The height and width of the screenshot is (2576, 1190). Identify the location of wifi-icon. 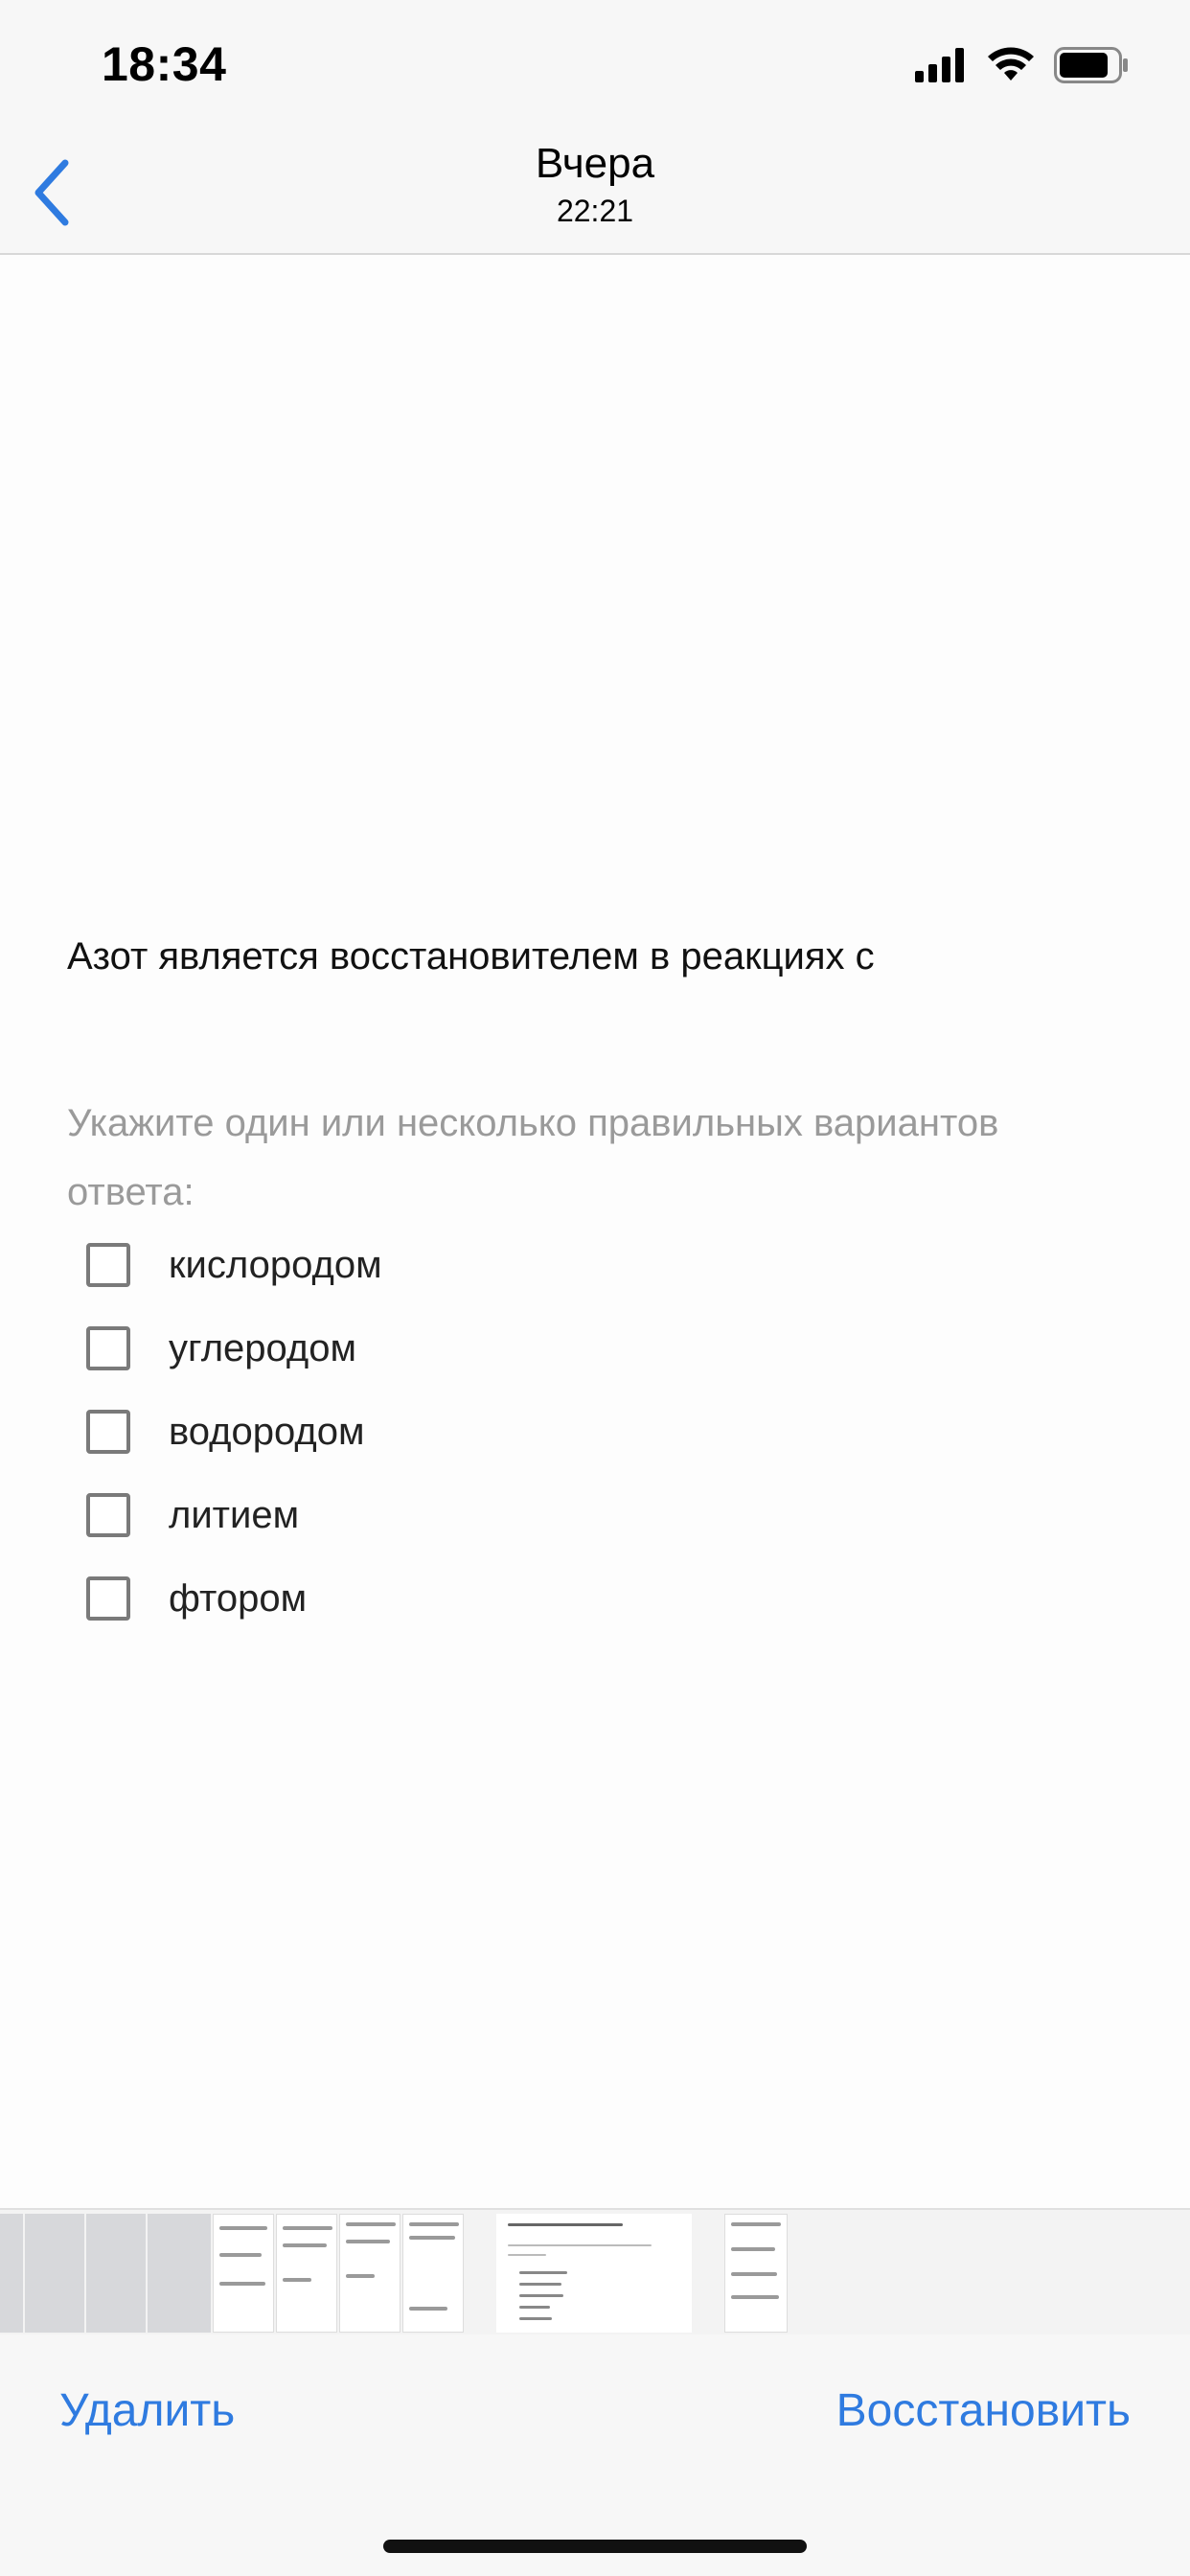
(1011, 63).